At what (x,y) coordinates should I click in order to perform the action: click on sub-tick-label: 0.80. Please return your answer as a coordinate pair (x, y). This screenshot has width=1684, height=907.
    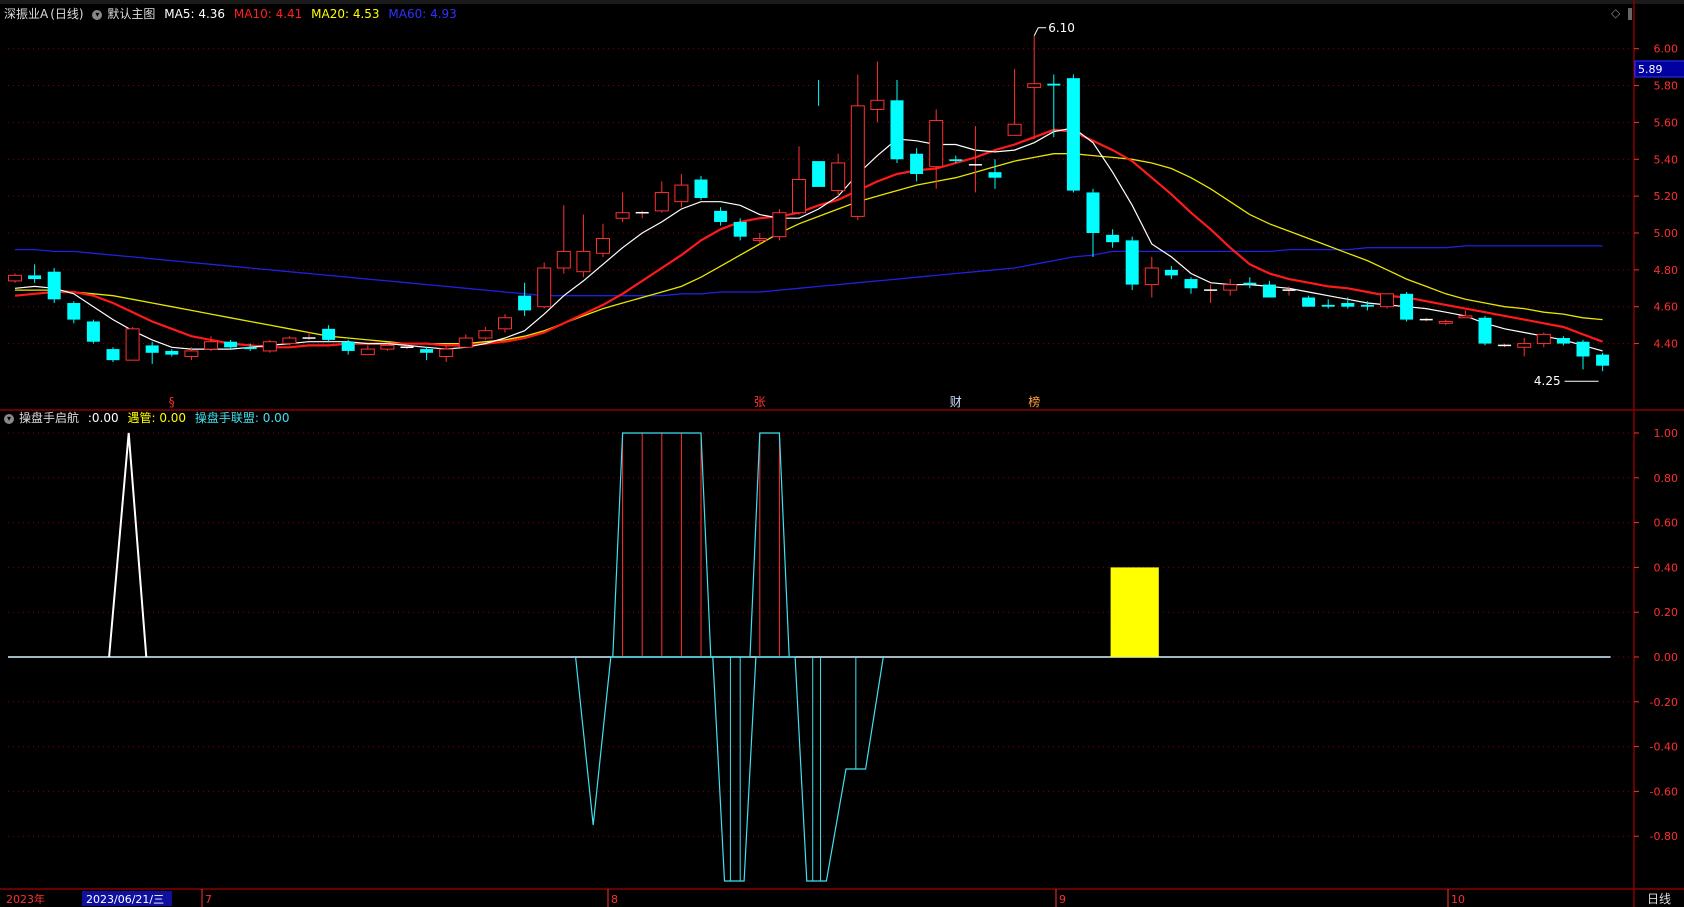
    Looking at the image, I should click on (1666, 478).